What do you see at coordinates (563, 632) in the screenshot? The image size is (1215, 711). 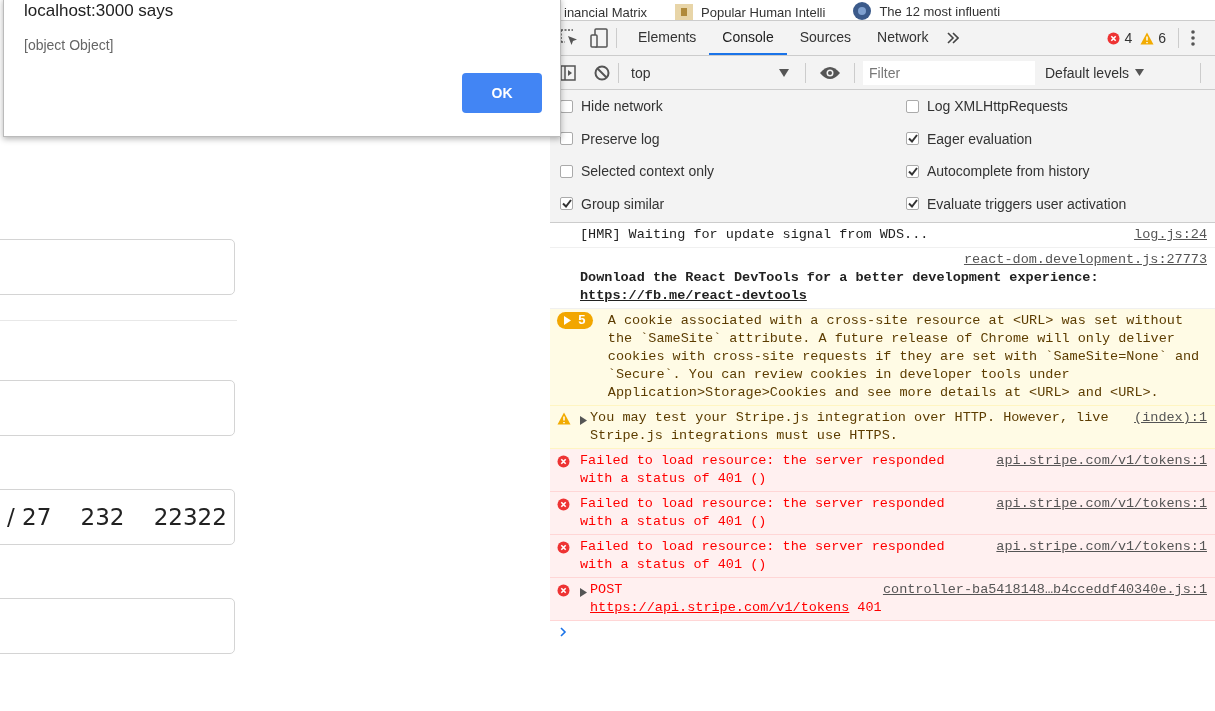 I see `prompt-icon` at bounding box center [563, 632].